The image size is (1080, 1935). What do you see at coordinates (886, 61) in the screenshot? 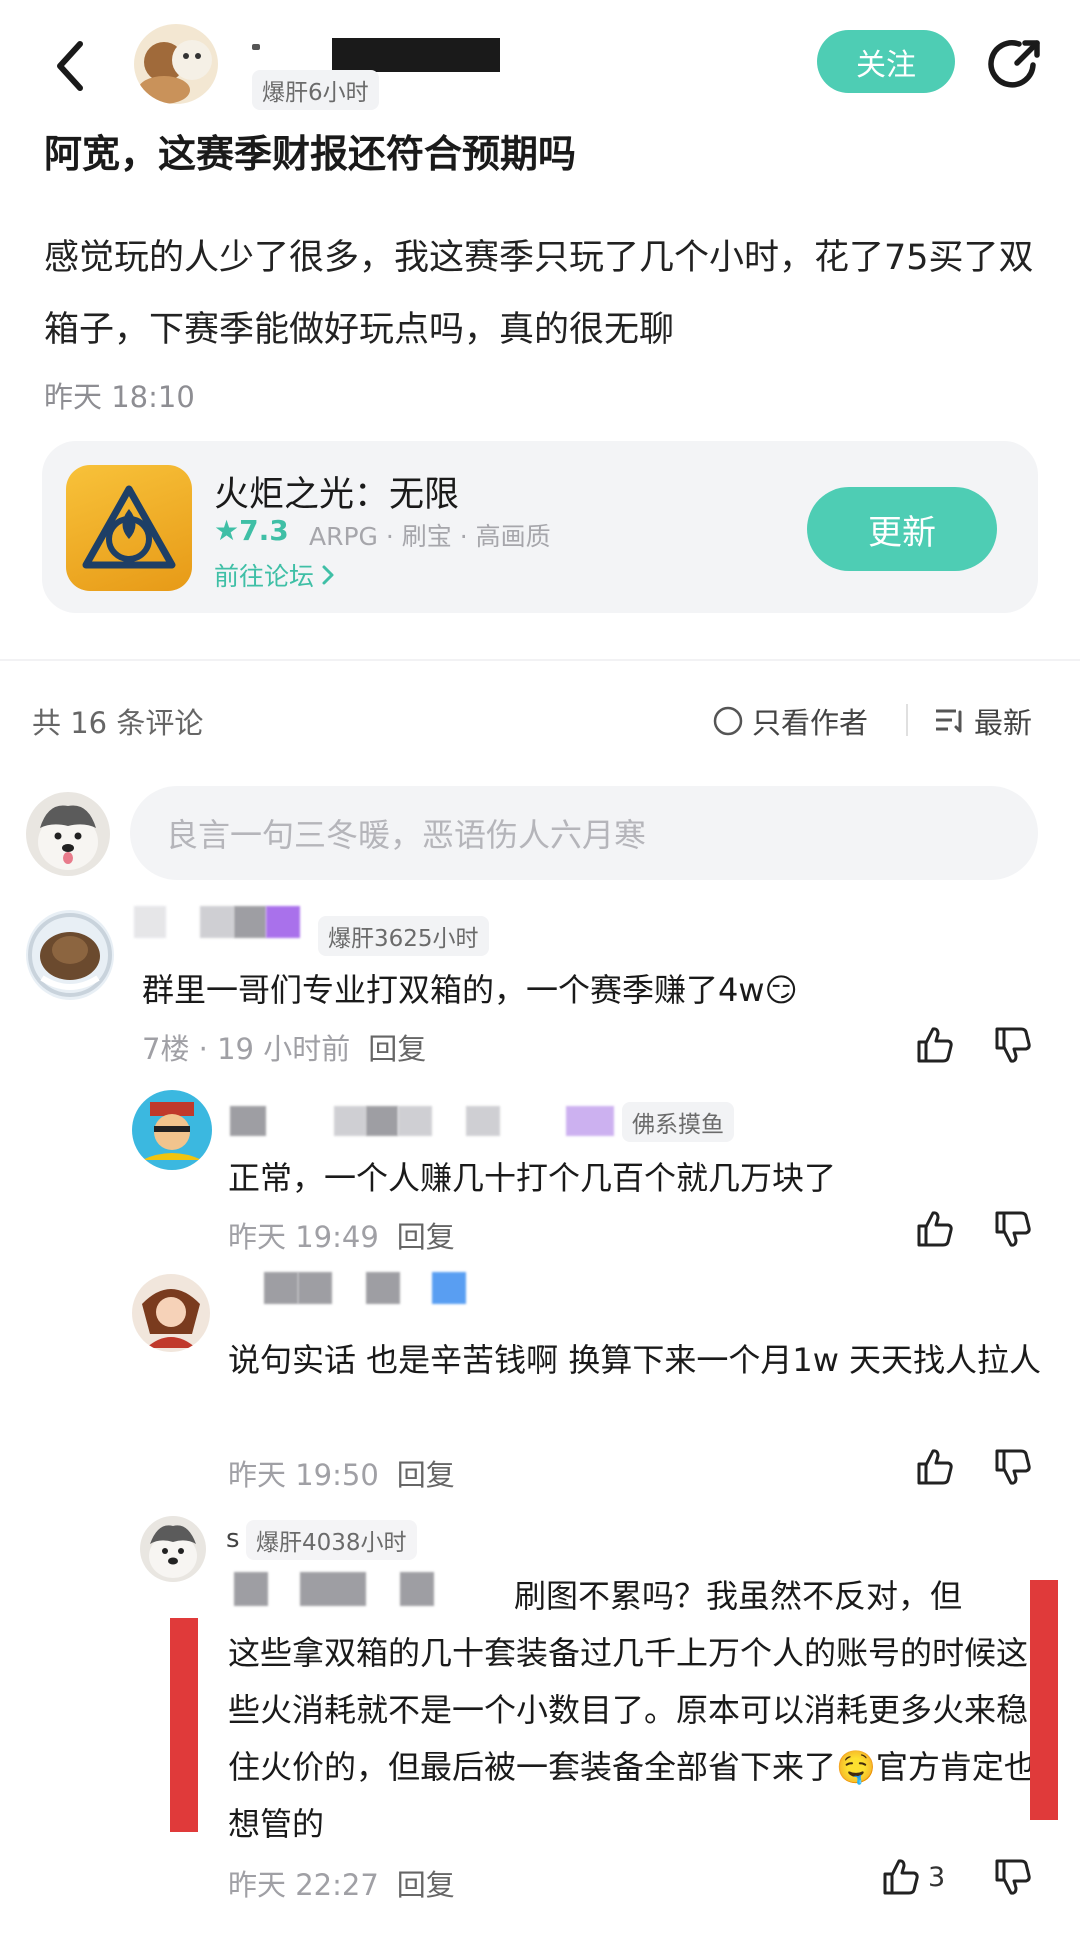
I see `follow-button: 关注` at bounding box center [886, 61].